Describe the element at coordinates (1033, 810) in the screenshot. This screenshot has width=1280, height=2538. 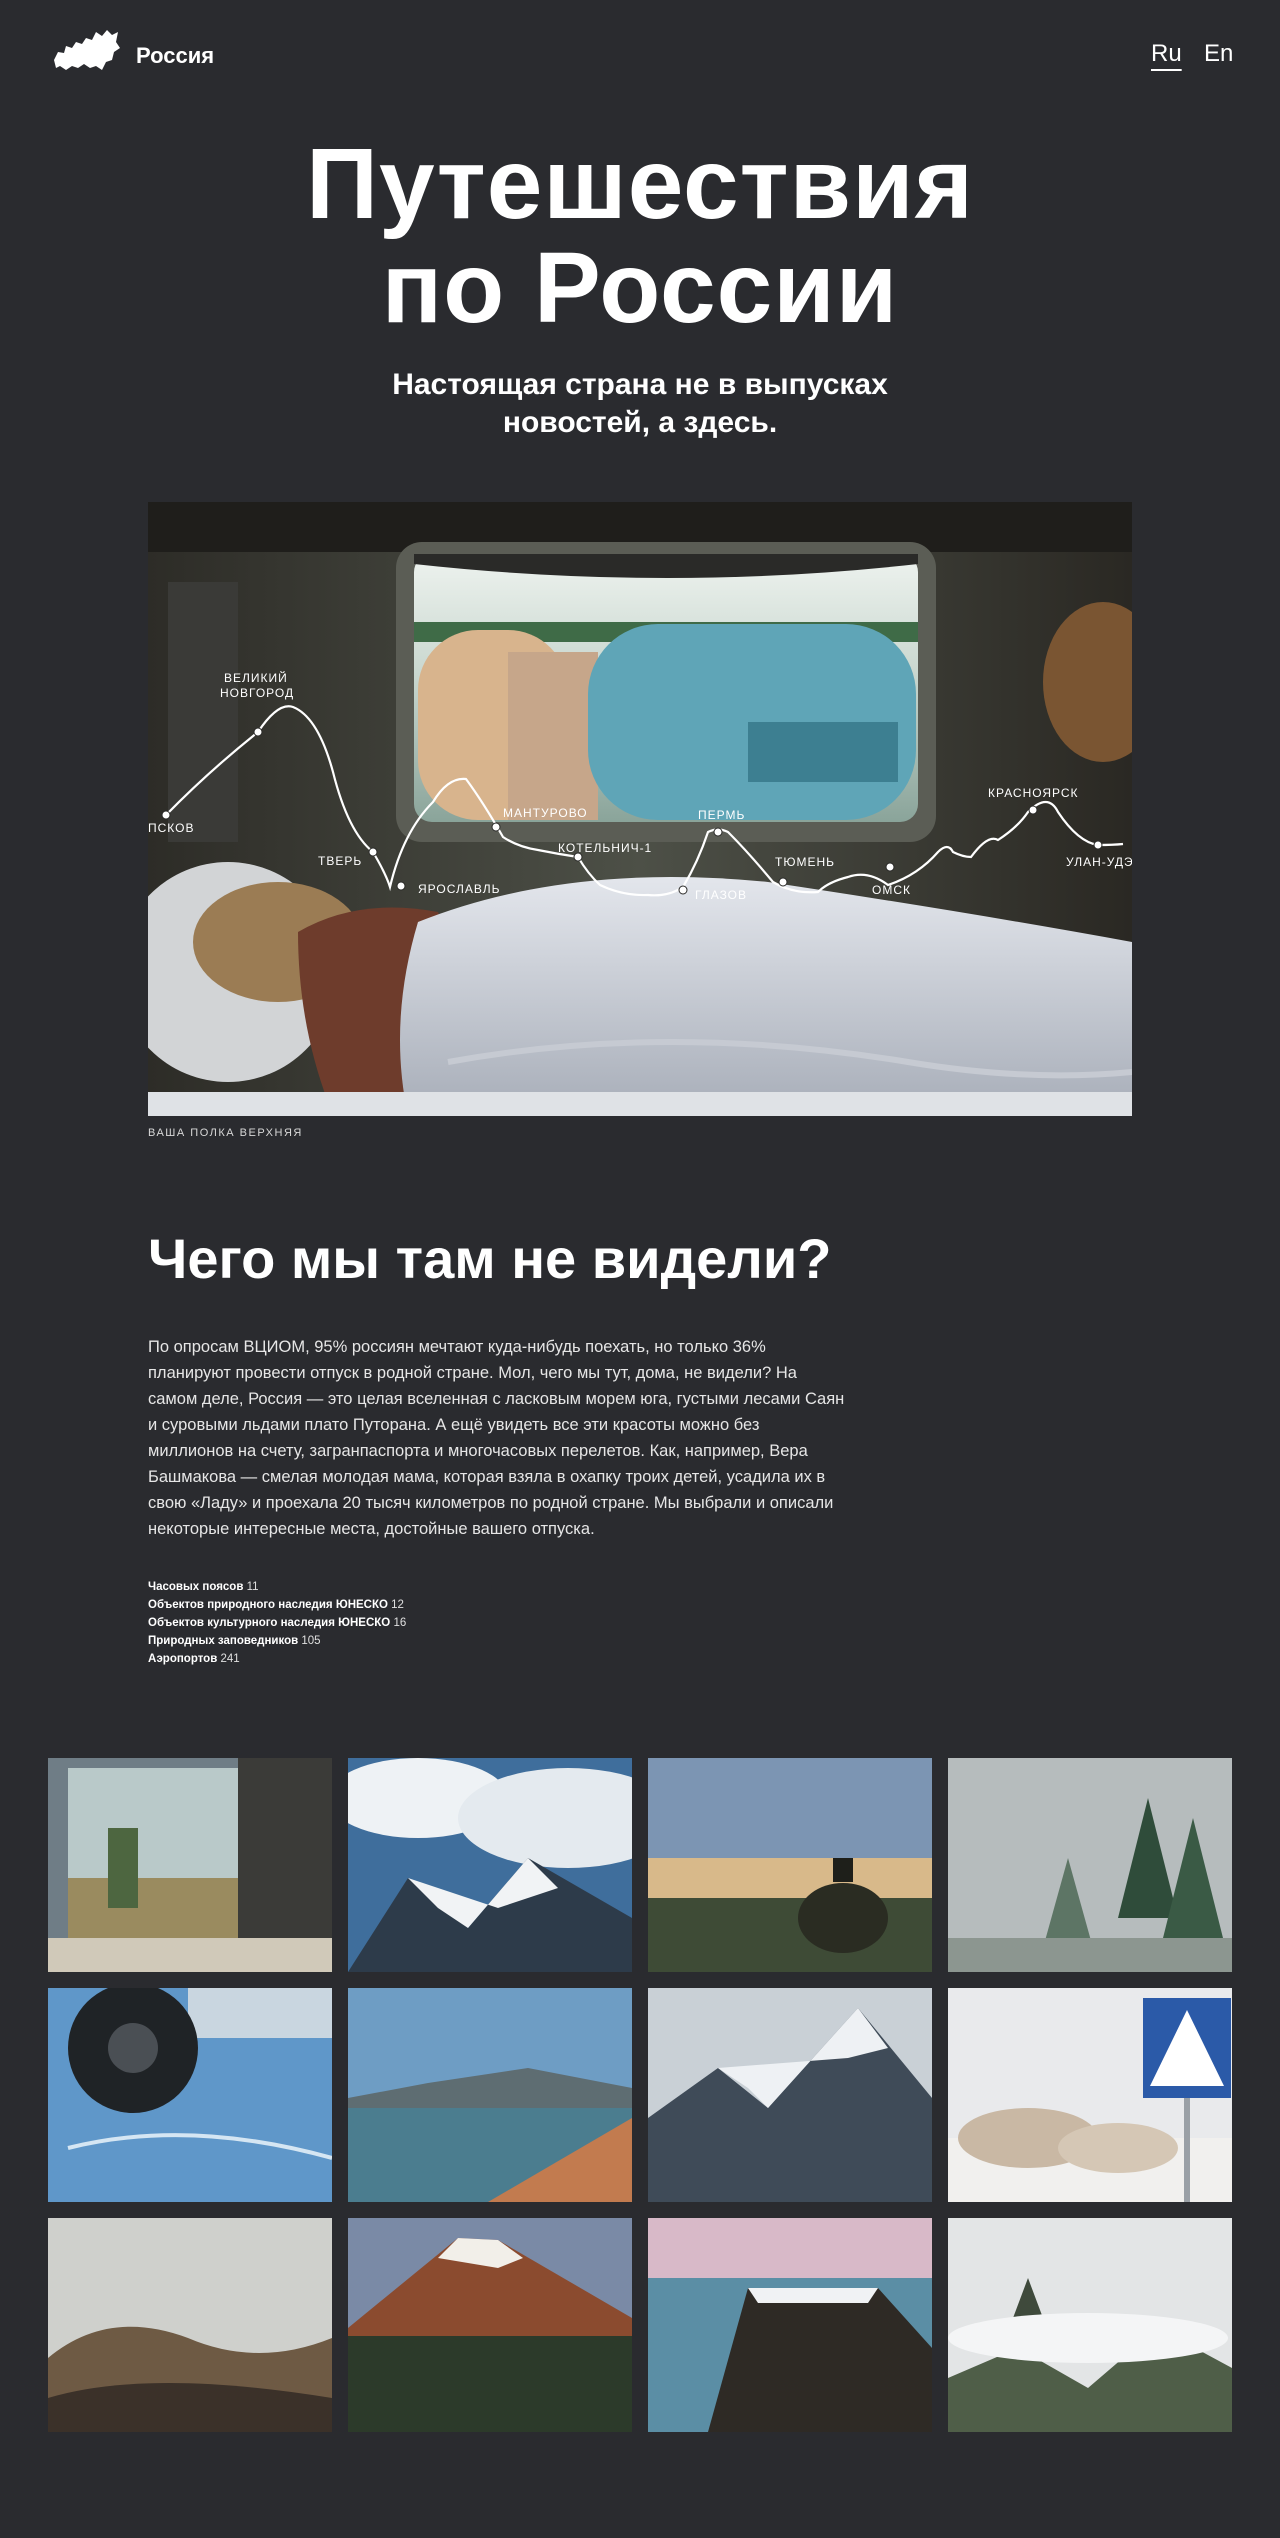
I see `route-point-krasnoyarsk` at that location.